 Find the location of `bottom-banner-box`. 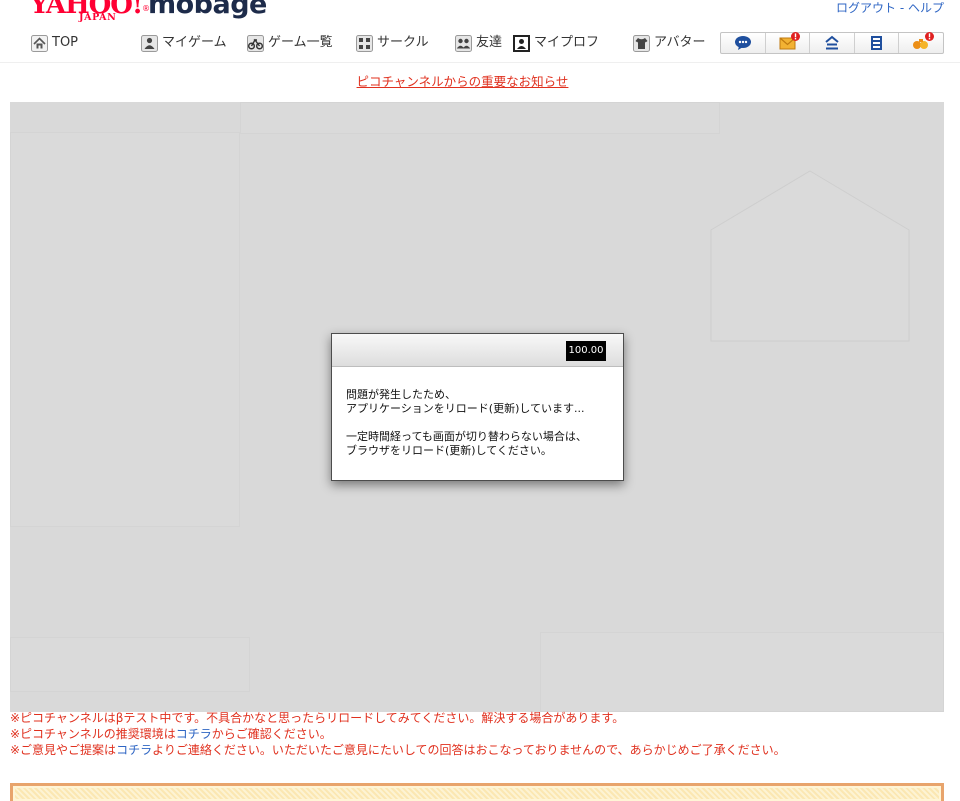

bottom-banner-box is located at coordinates (477, 792).